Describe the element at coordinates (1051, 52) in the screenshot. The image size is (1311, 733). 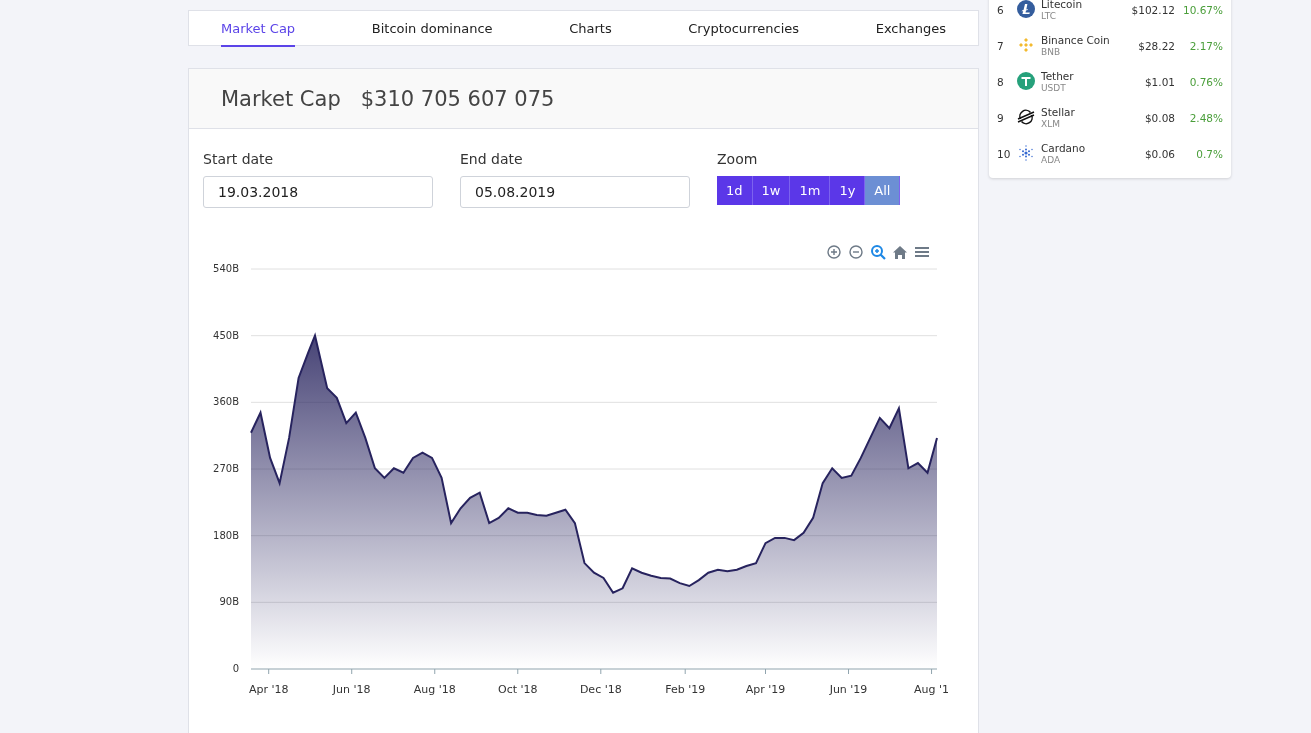
I see `coin-symbol: BNB` at that location.